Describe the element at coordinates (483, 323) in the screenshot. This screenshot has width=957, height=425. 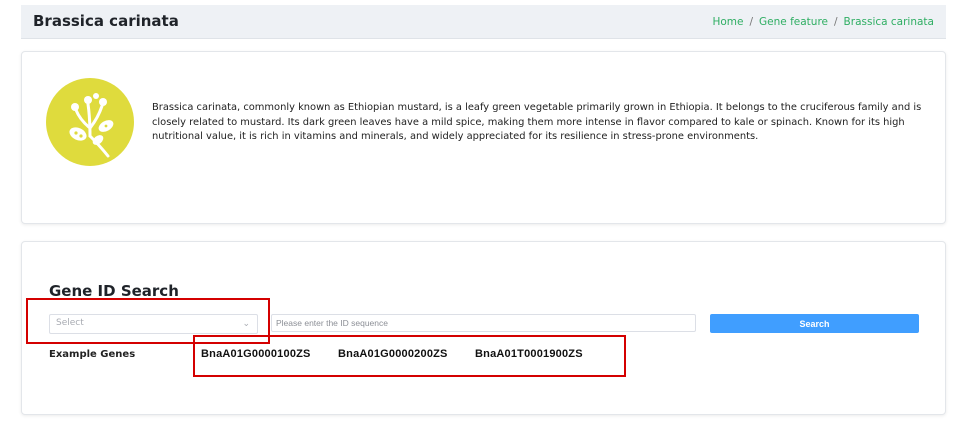
I see `gene-id-input` at that location.